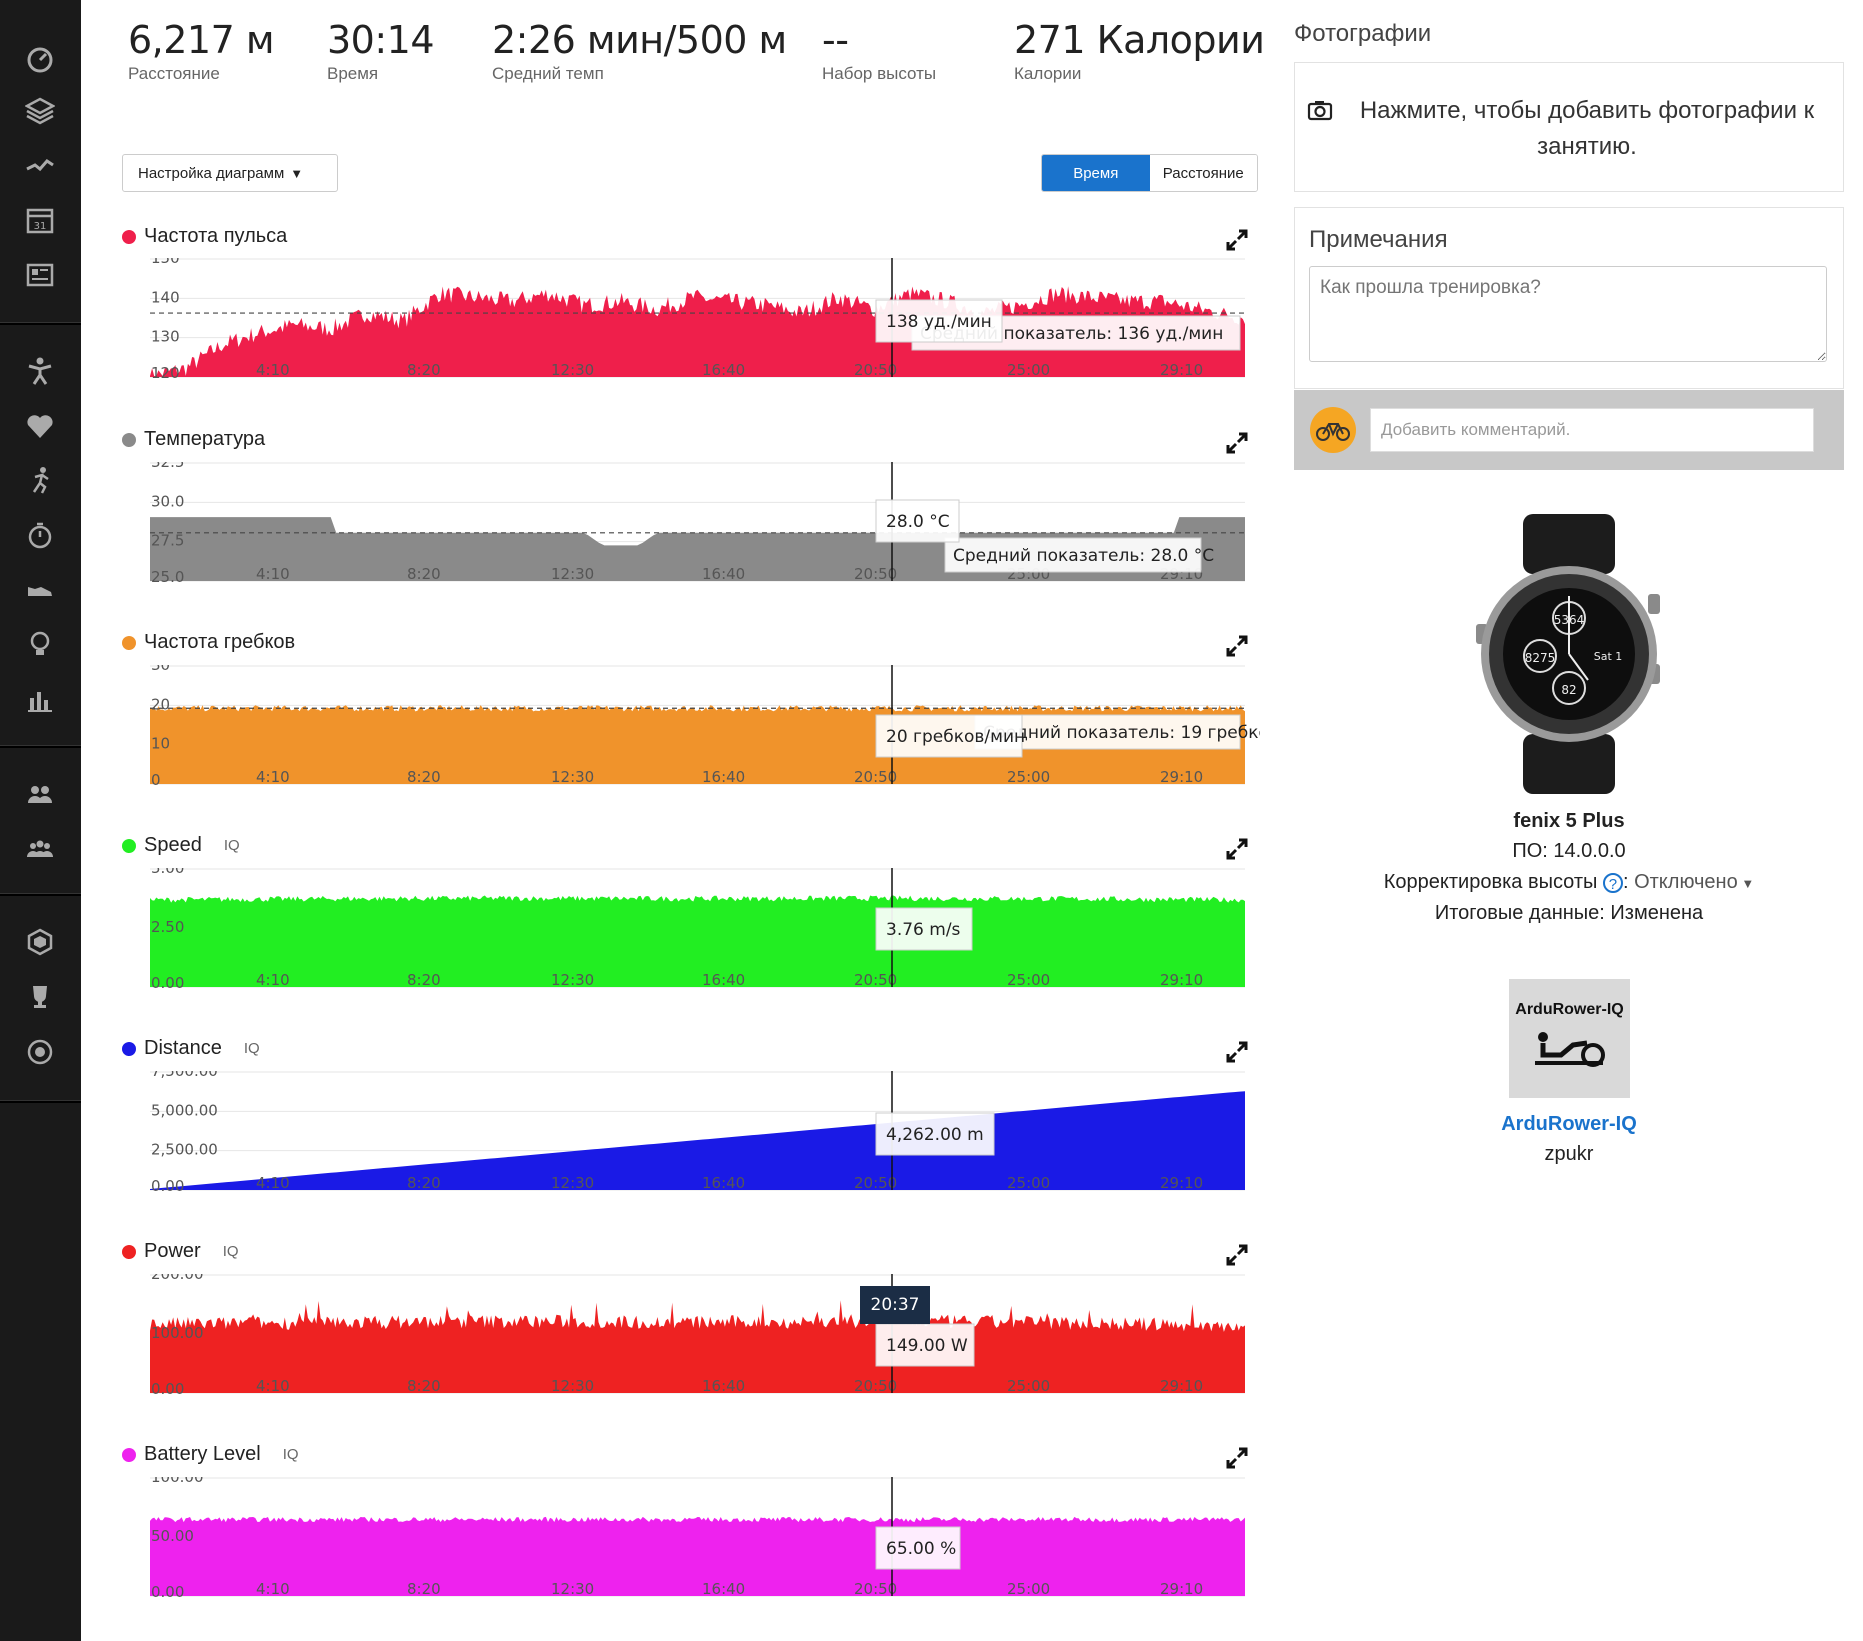 This screenshot has height=1641, width=1863. What do you see at coordinates (381, 51) in the screenshot?
I see `stat-time: 30:14 Время` at bounding box center [381, 51].